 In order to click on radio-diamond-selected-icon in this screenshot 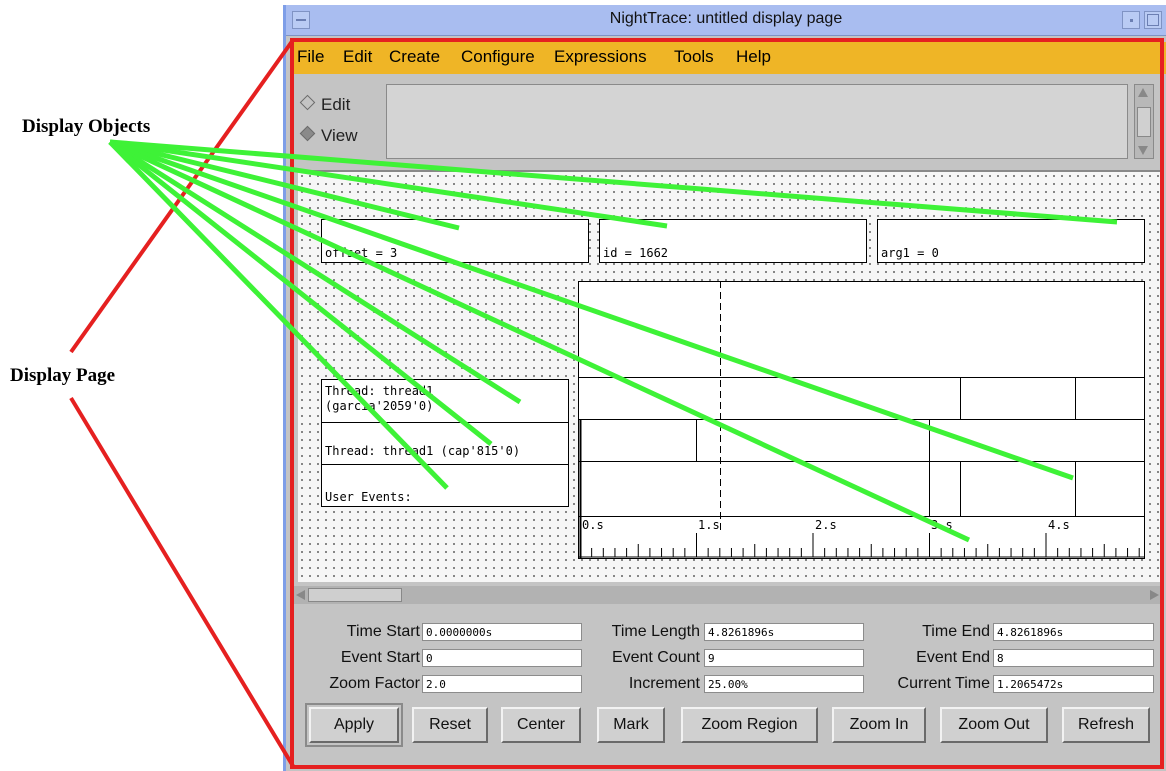, I will do `click(307, 133)`.